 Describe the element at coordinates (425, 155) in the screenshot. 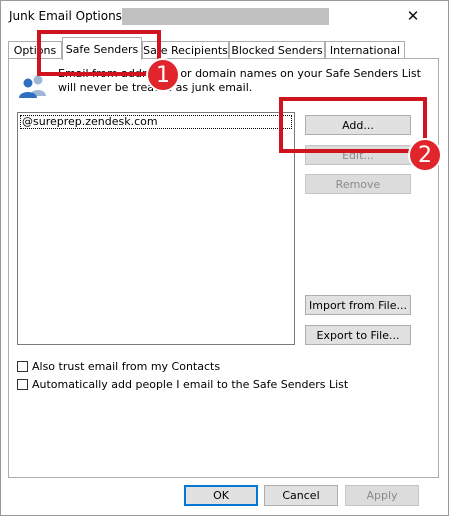

I see `annotation-step-2: 2` at that location.